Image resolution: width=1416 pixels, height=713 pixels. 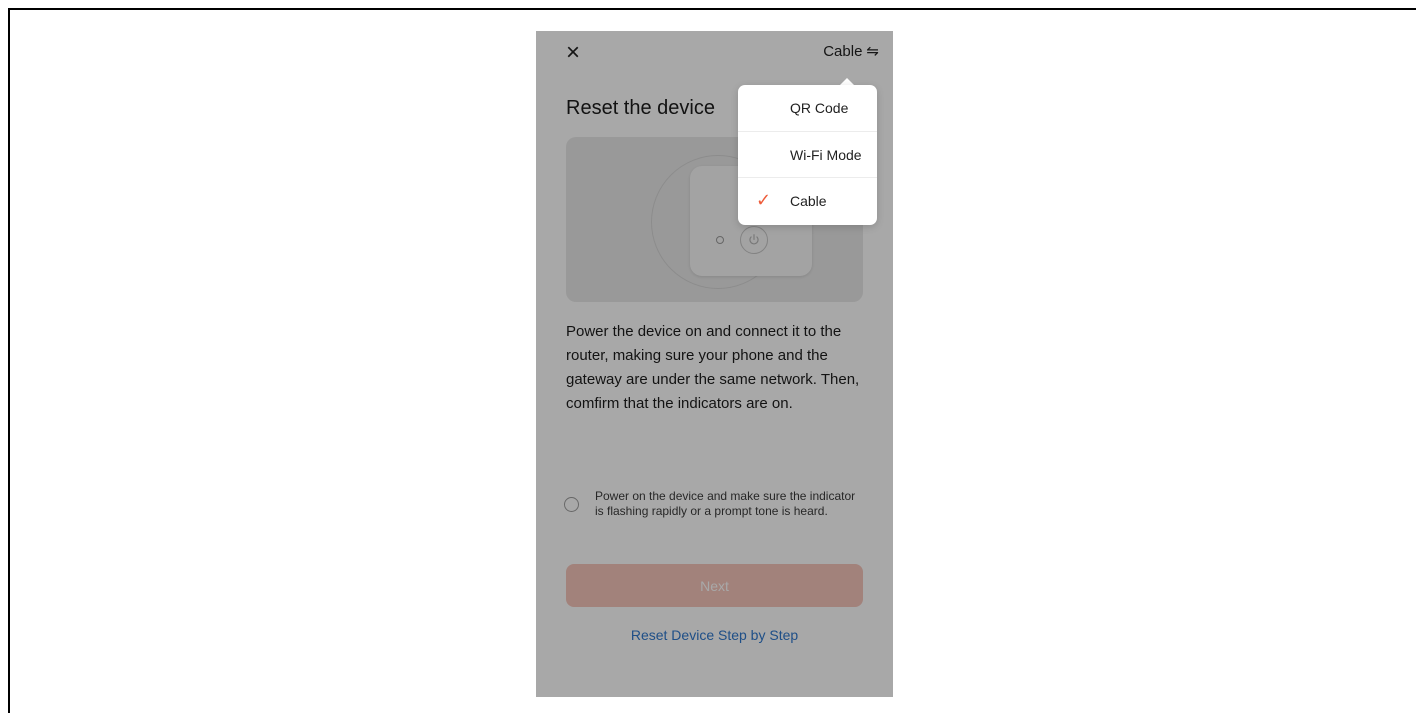 What do you see at coordinates (826, 154) in the screenshot?
I see `menu-item-label: Wi-Fi Mode` at bounding box center [826, 154].